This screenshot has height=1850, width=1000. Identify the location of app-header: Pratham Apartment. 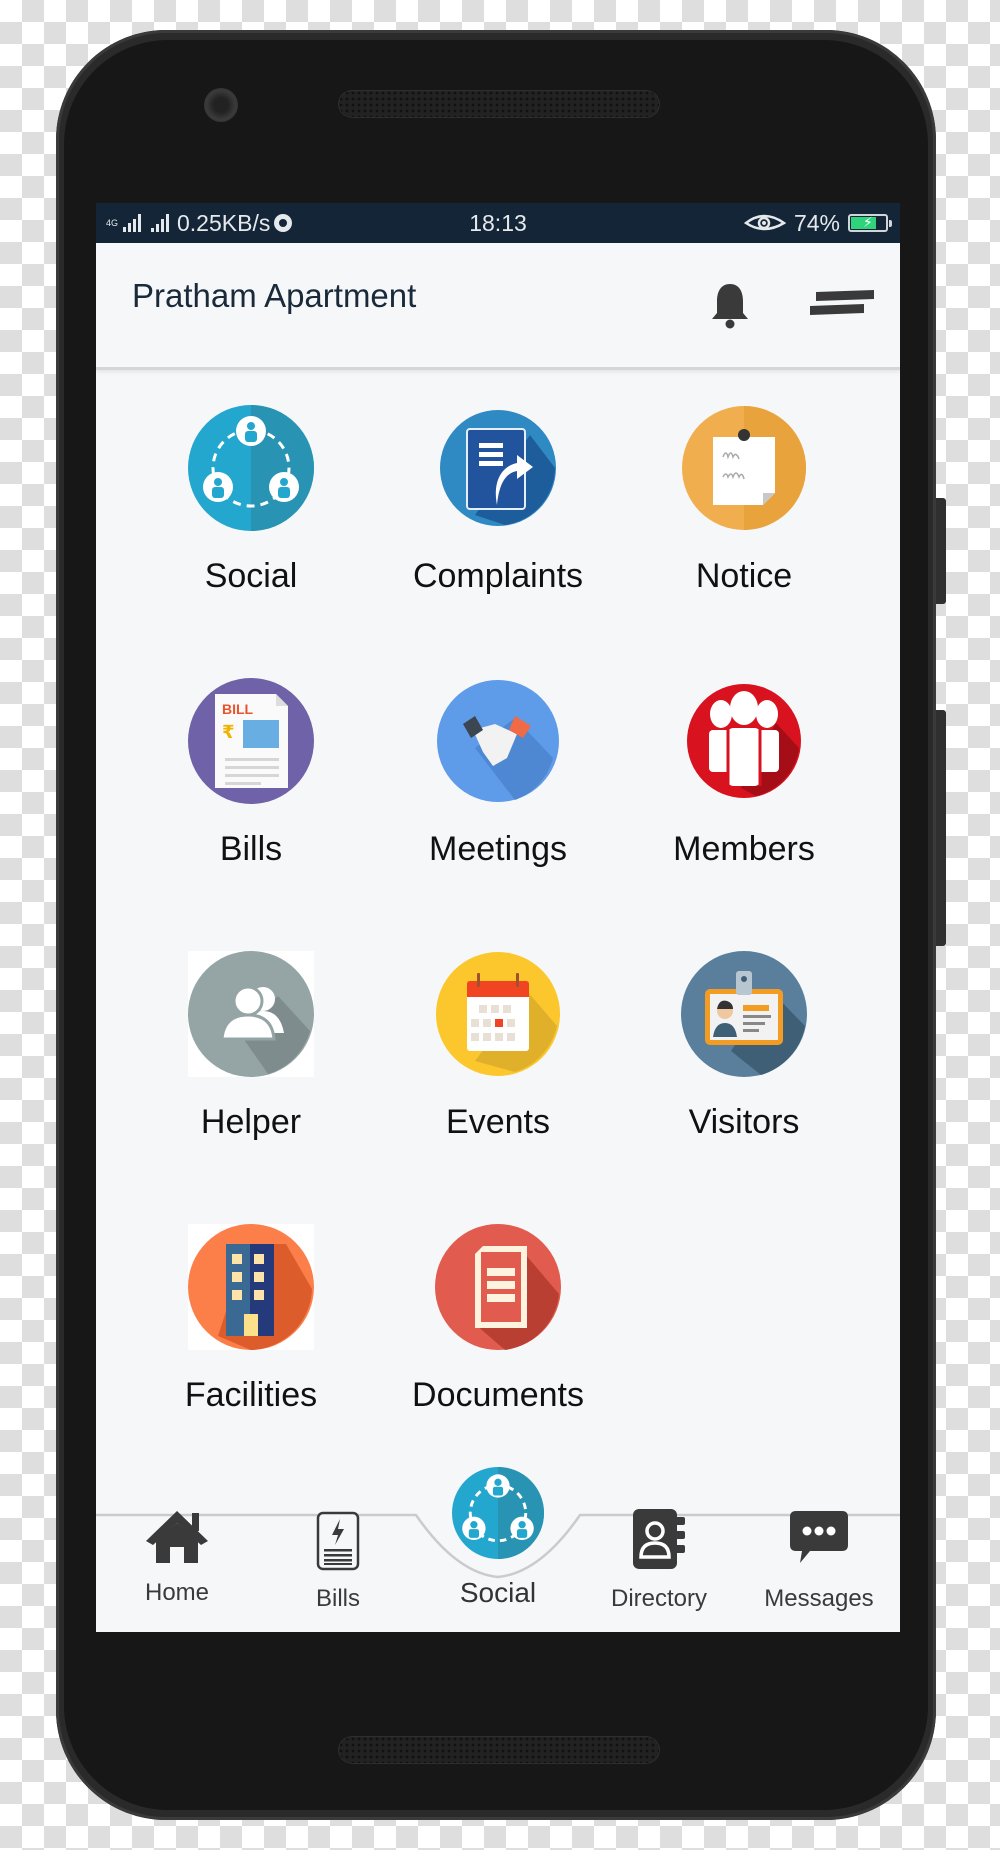
(498, 306).